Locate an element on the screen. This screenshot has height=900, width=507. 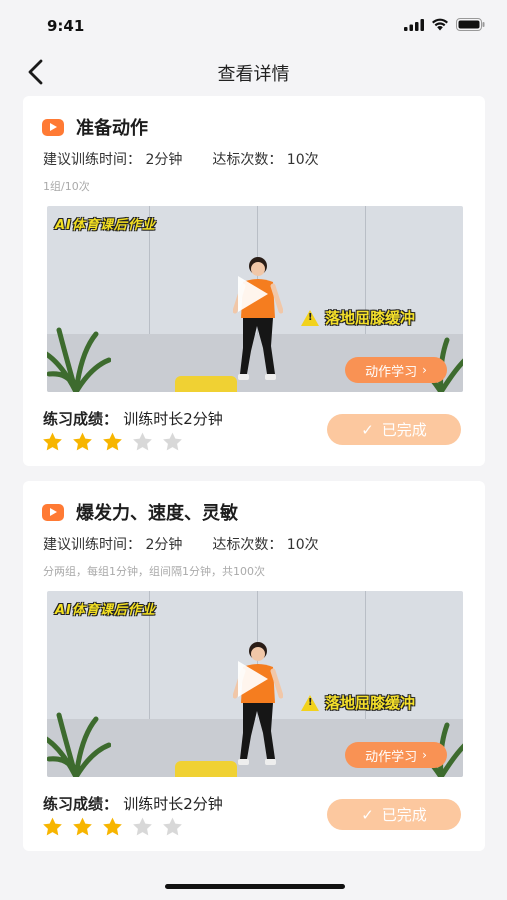
battery-icon is located at coordinates (470, 24).